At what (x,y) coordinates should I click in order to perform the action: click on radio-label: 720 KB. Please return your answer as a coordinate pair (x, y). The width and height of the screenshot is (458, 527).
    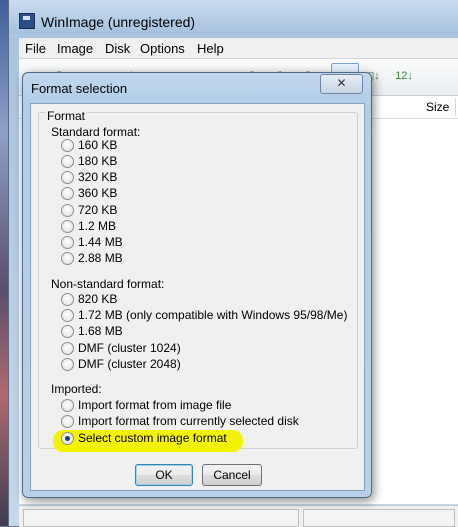
    Looking at the image, I should click on (98, 210).